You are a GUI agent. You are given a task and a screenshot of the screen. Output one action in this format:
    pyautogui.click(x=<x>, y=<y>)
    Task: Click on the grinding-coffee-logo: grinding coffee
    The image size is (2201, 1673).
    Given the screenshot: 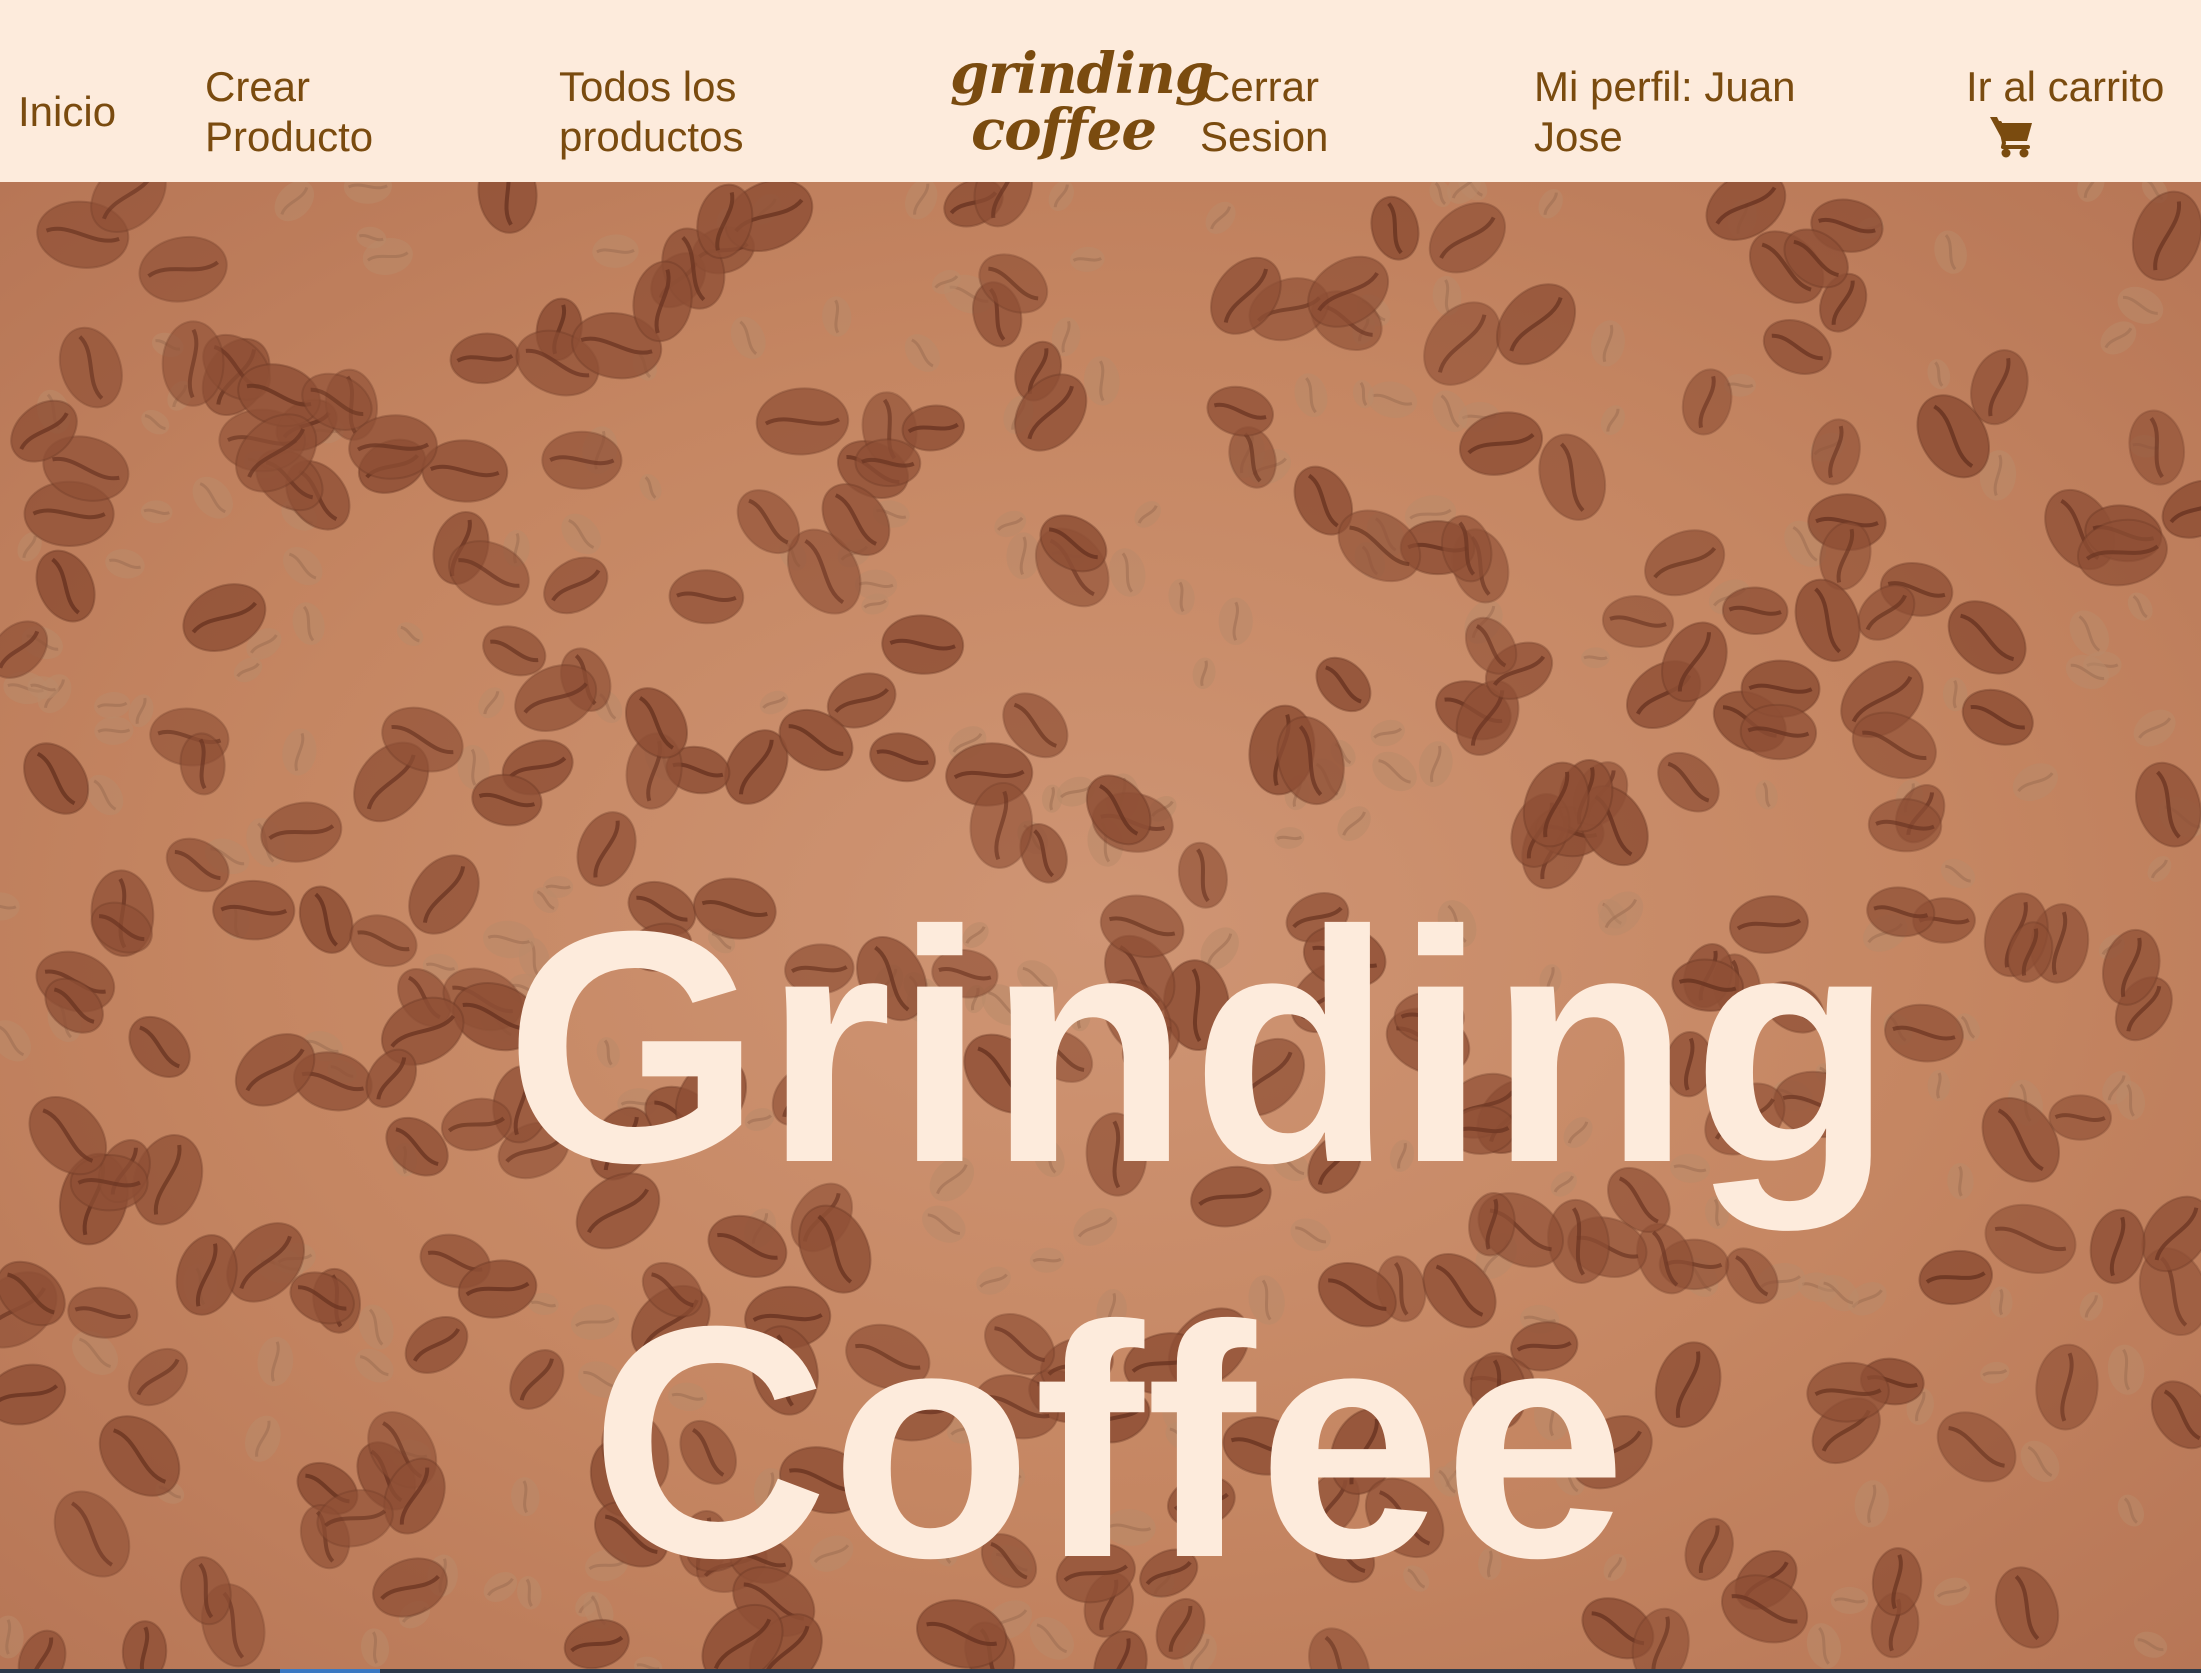 What is the action you would take?
    pyautogui.click(x=1082, y=102)
    